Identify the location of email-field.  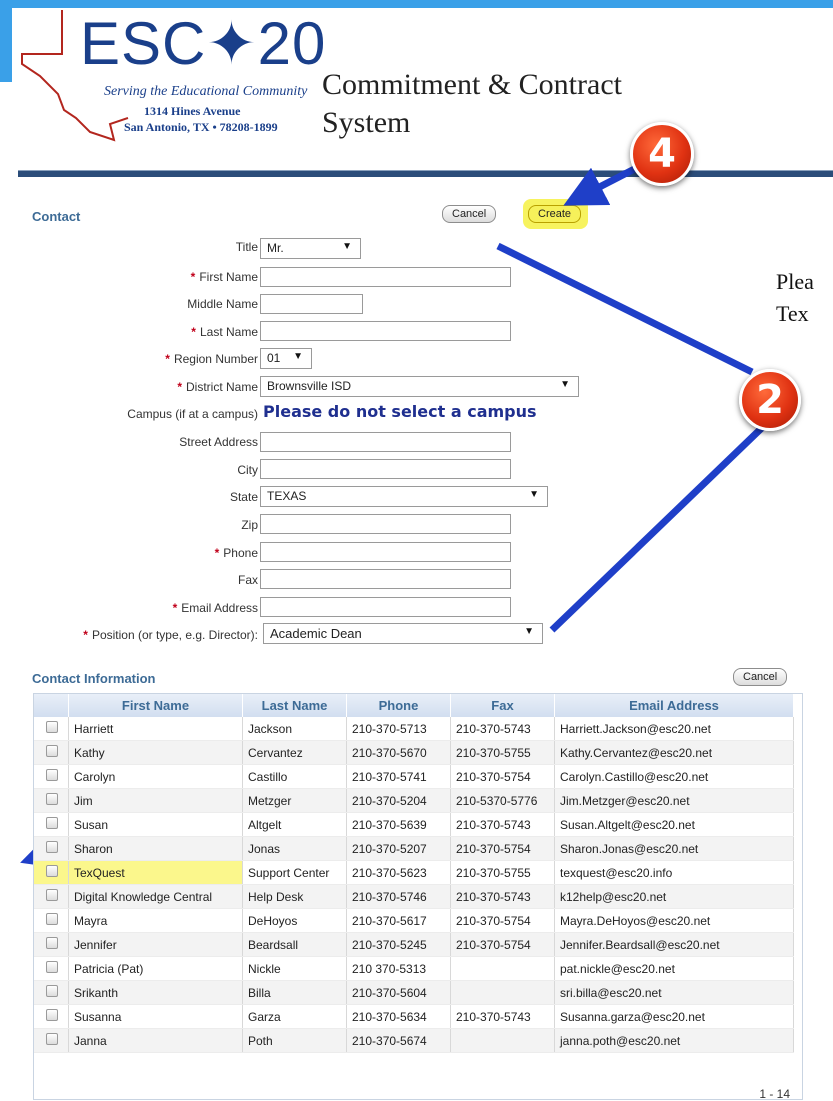
(385, 607).